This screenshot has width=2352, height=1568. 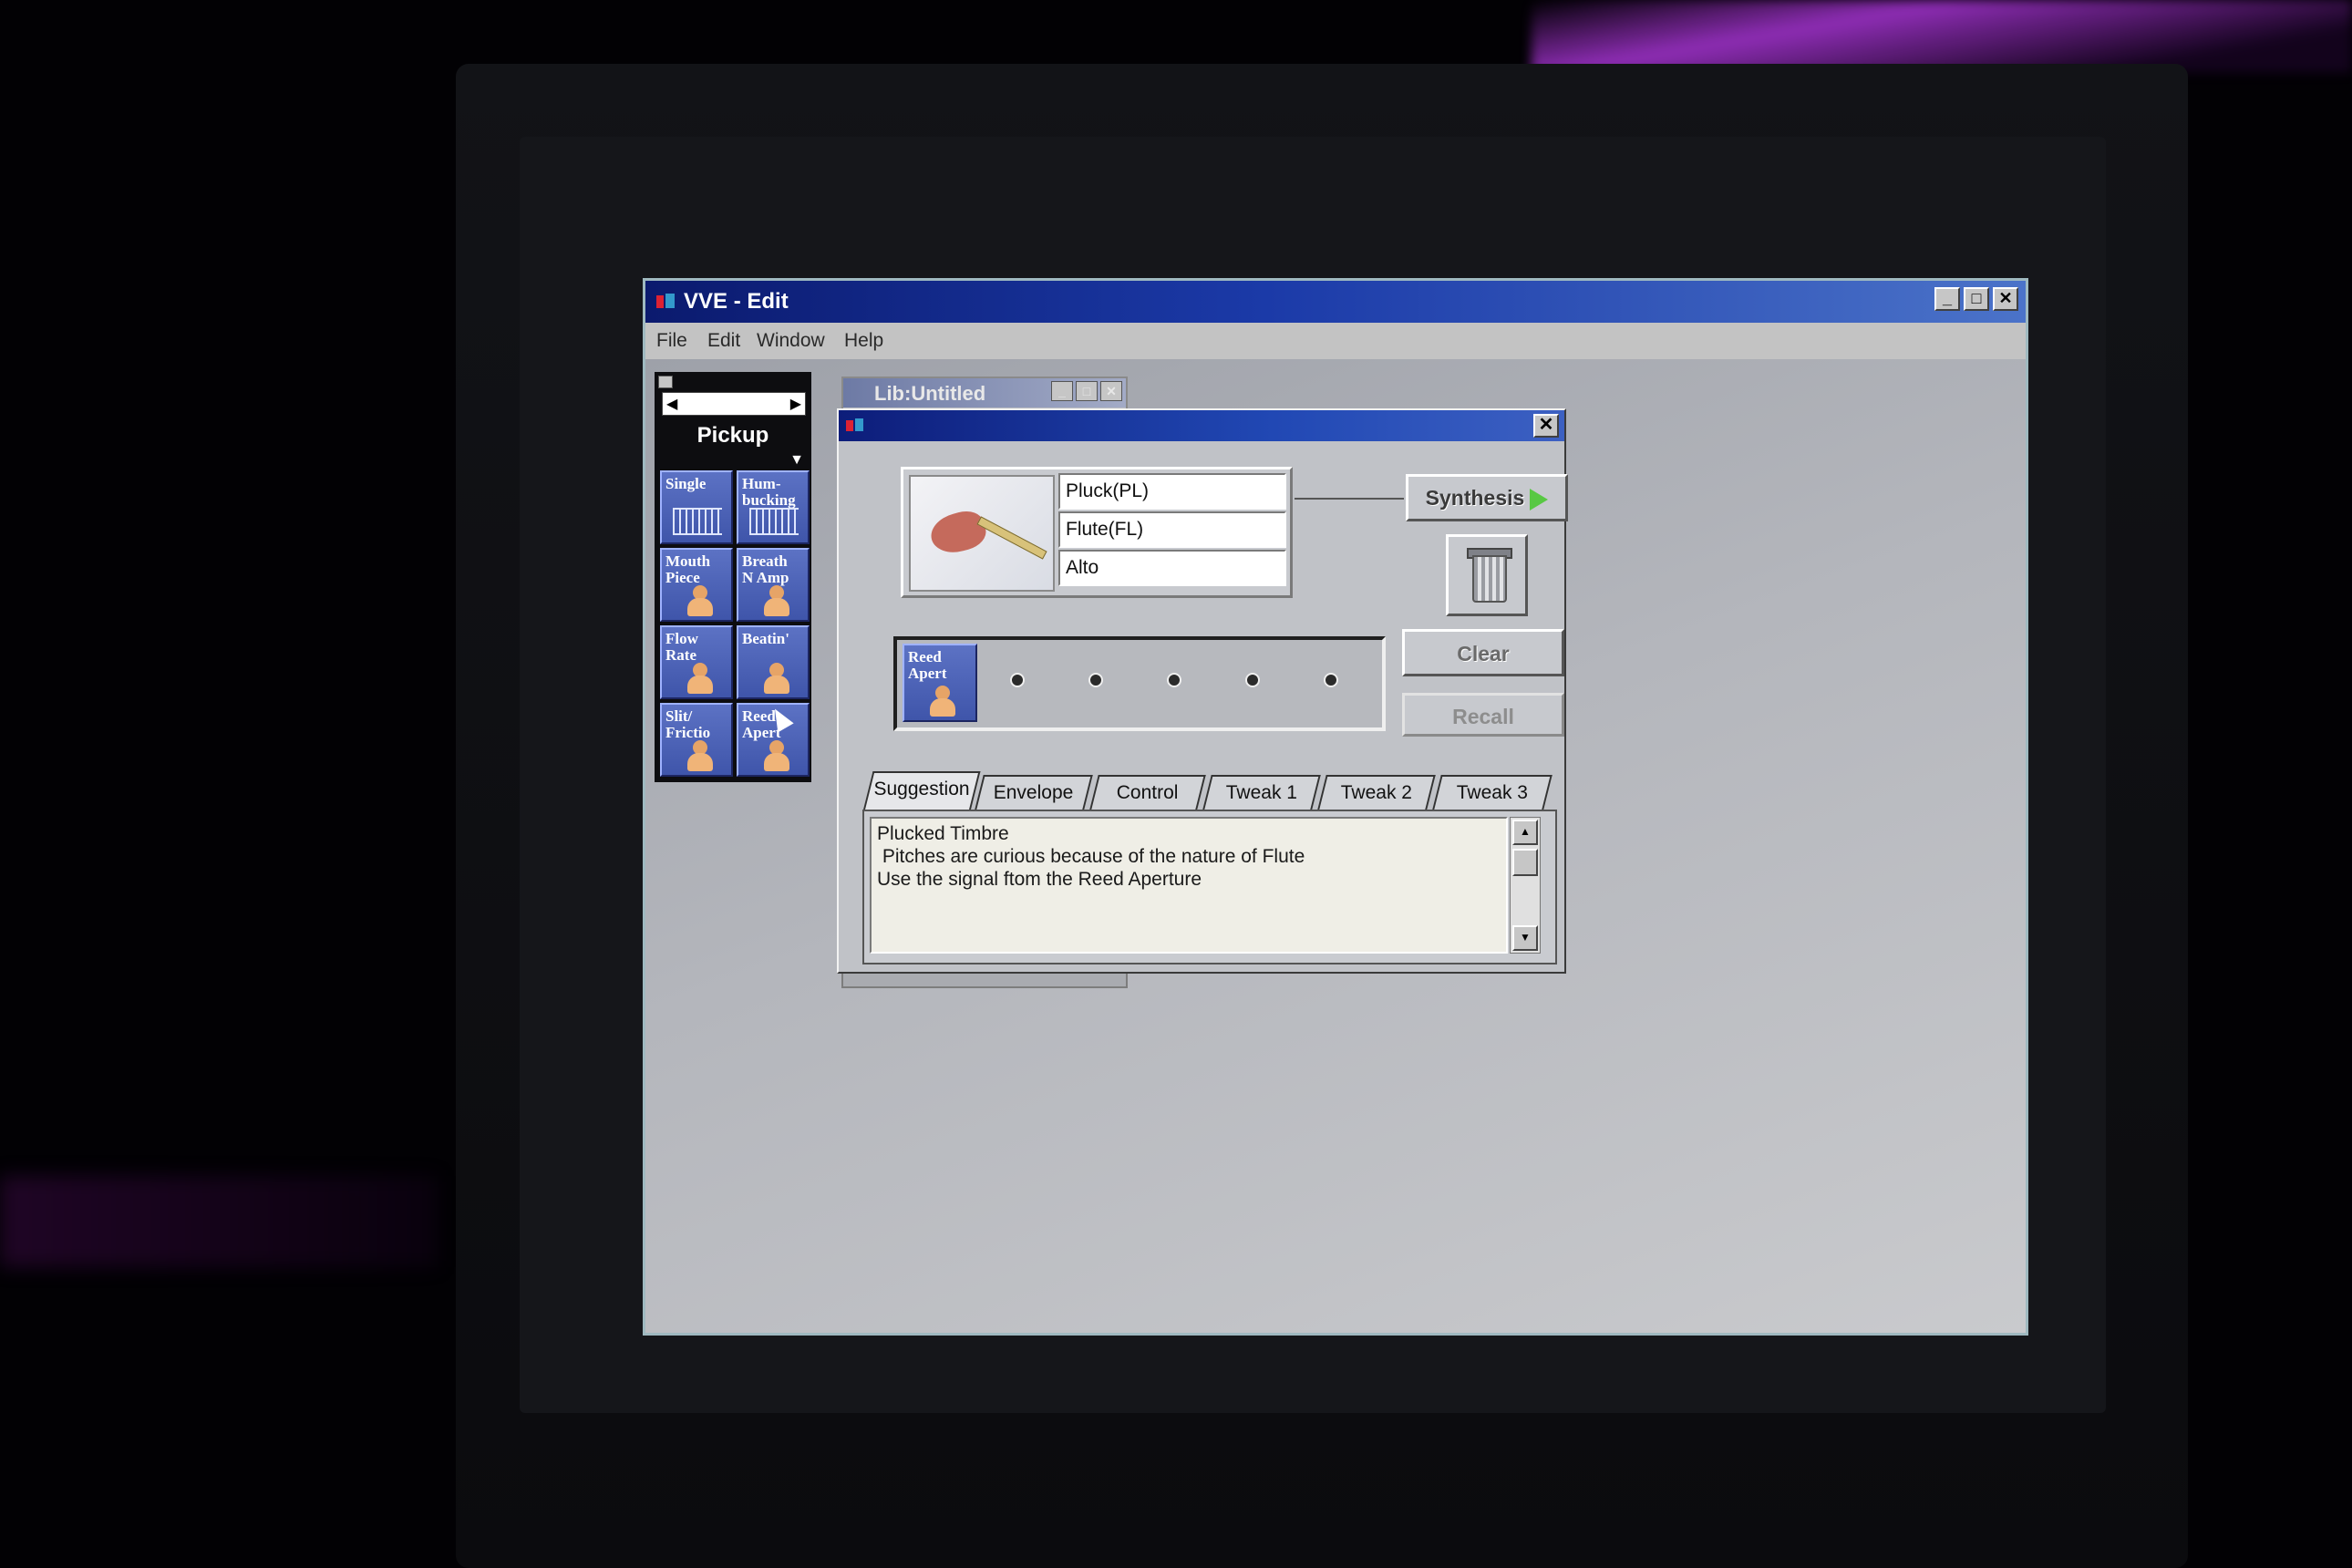 What do you see at coordinates (1111, 391) in the screenshot?
I see `library-close-button: ✕` at bounding box center [1111, 391].